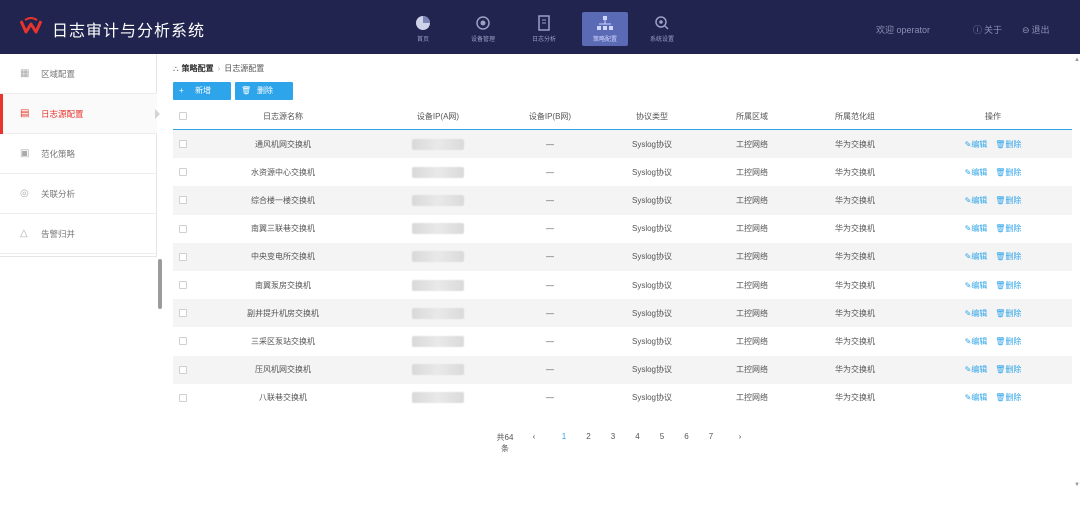  I want to click on sidebar-item-normalization-policy: ▣ 范化策略, so click(78, 154).